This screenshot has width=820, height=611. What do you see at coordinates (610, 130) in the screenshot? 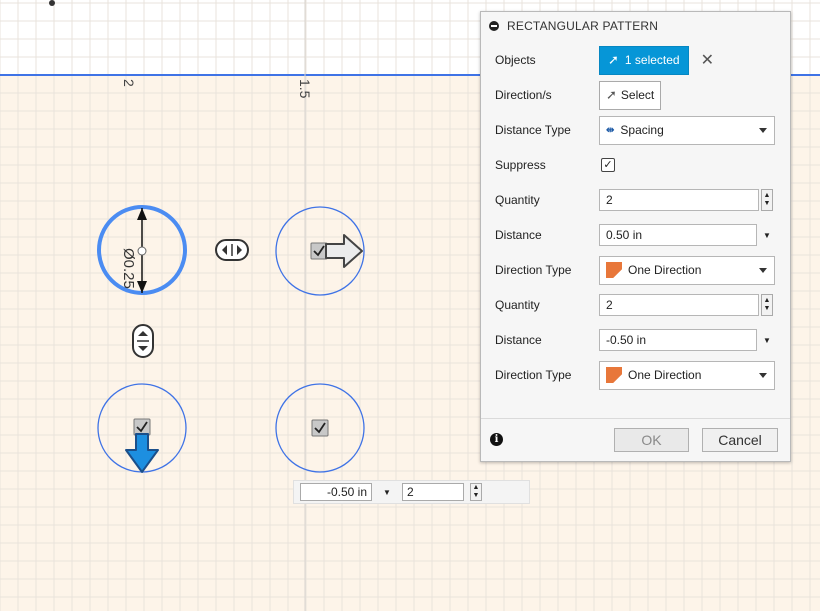
I see `spacing-icon: ⇹` at bounding box center [610, 130].